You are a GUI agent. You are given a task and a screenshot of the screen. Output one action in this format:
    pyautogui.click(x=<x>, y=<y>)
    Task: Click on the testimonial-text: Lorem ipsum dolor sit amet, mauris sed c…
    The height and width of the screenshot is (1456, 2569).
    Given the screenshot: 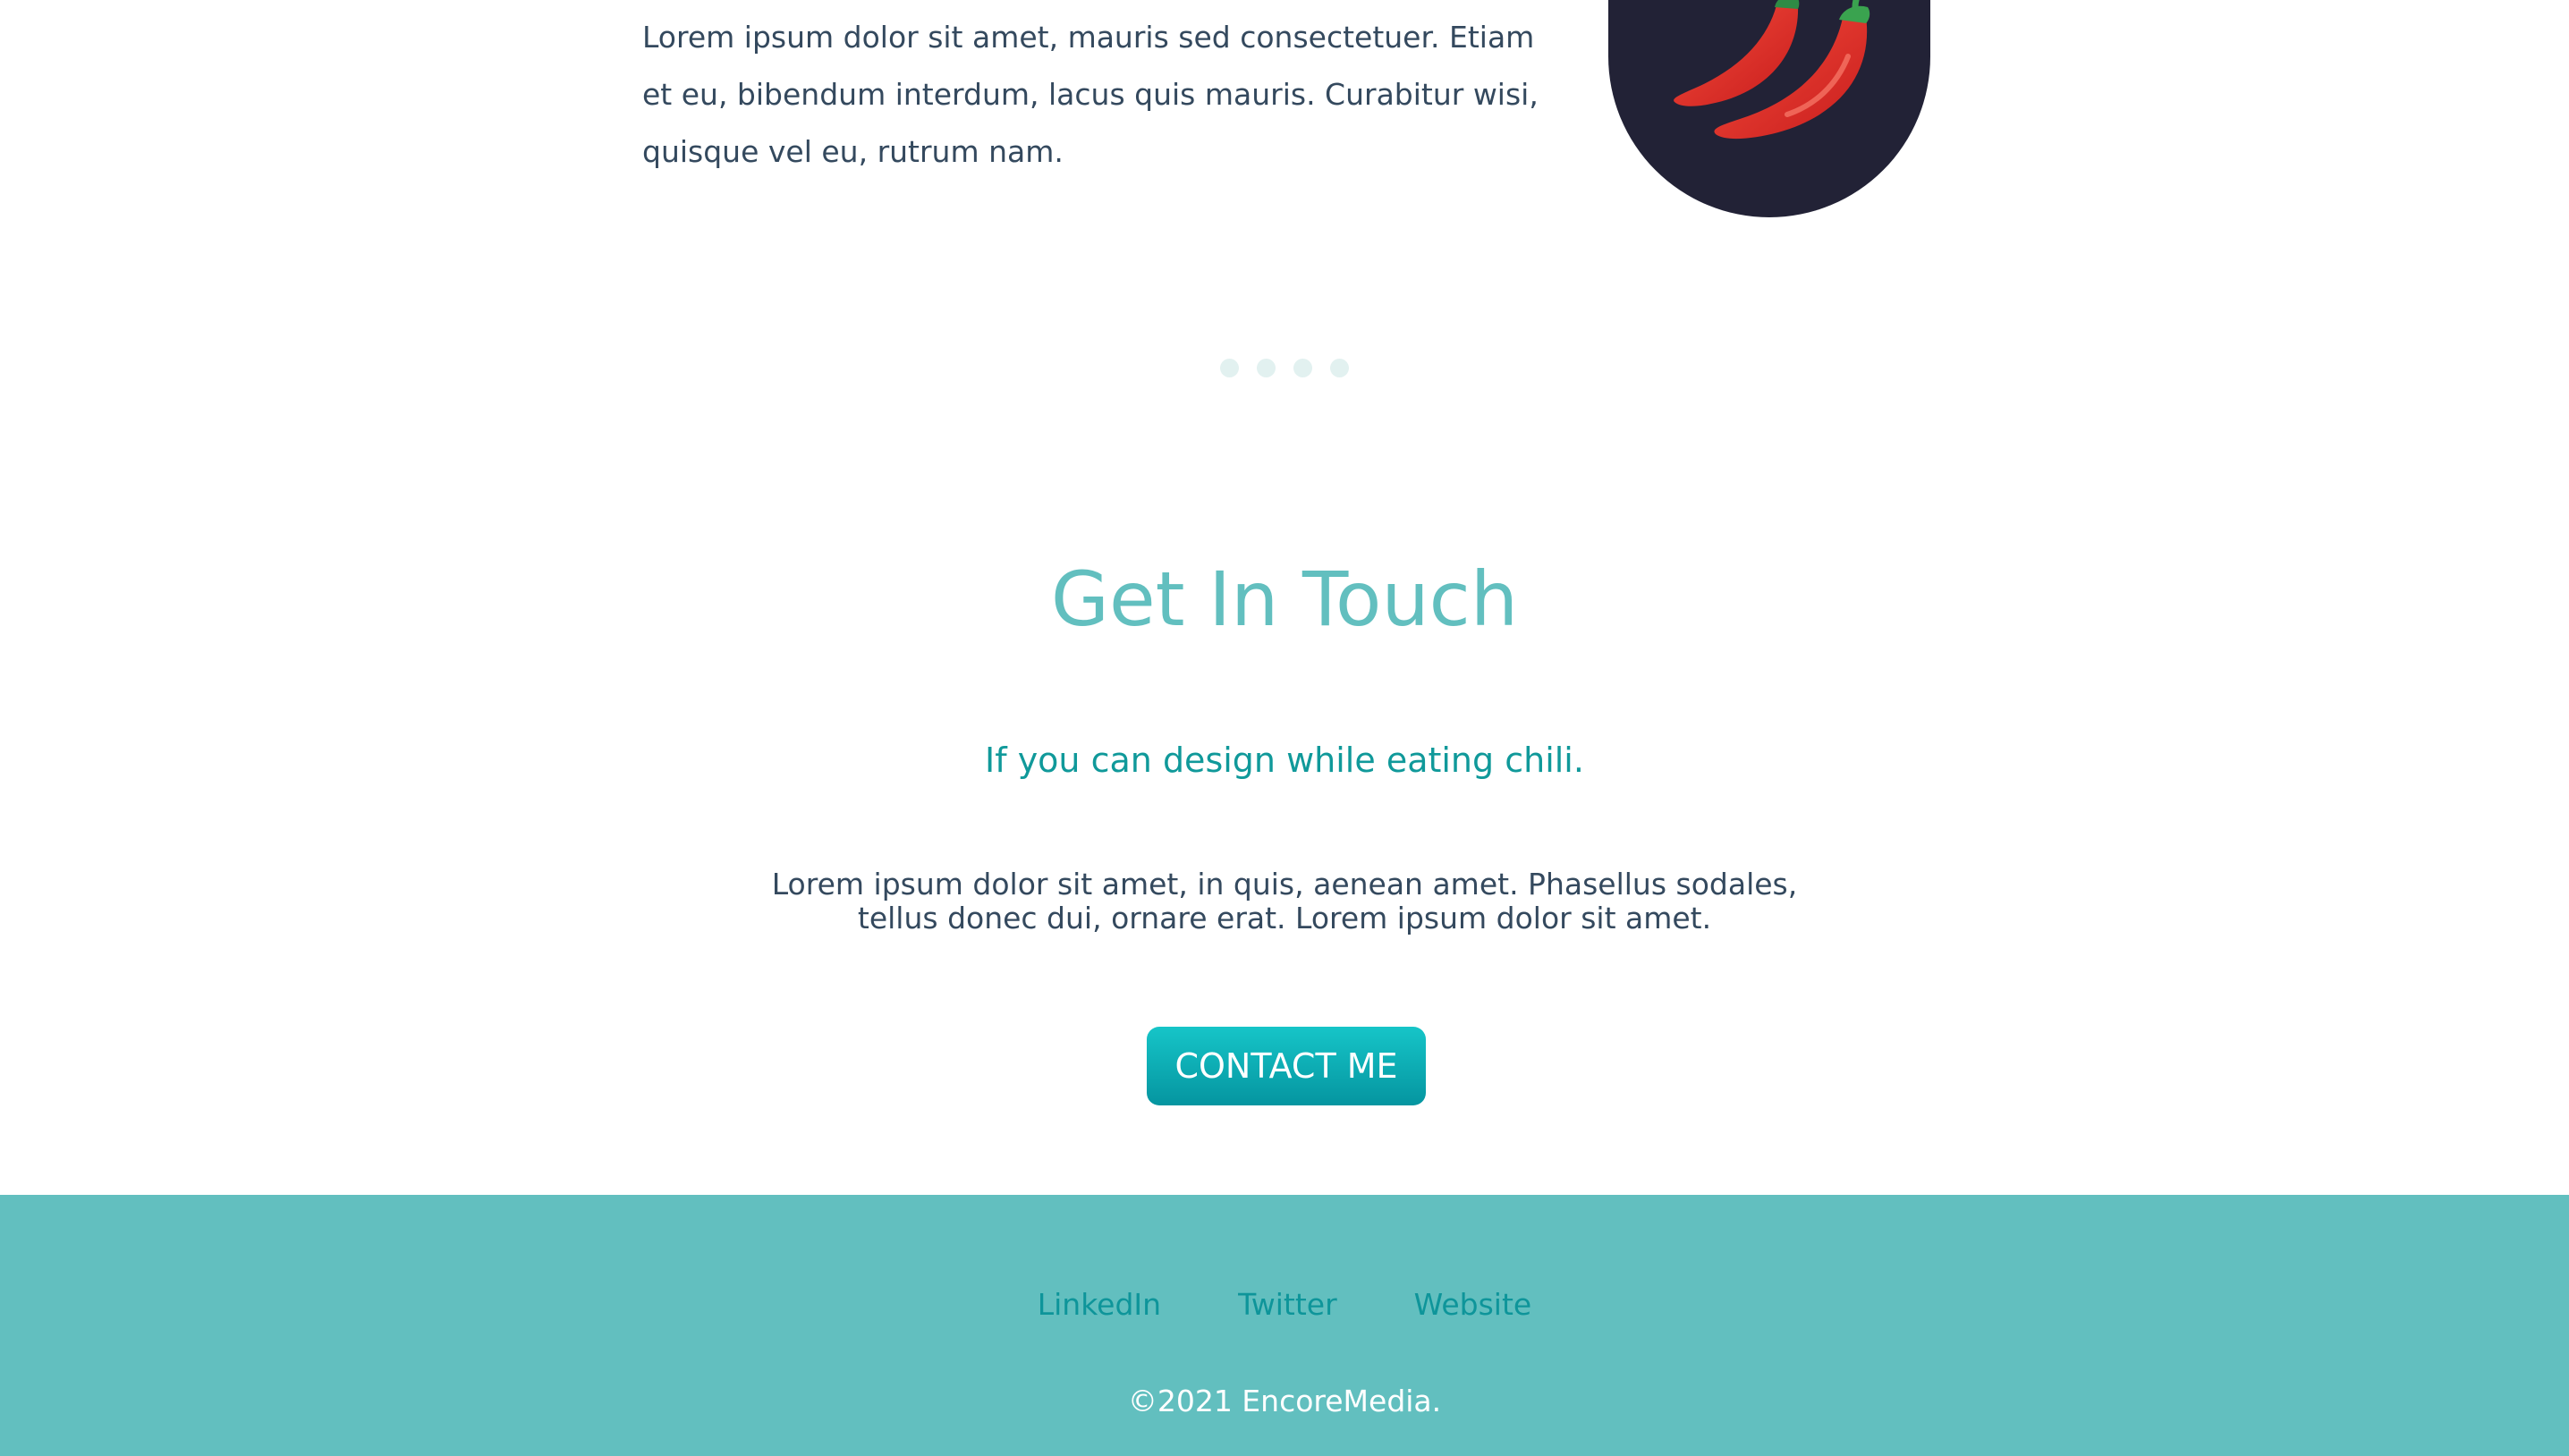 What is the action you would take?
    pyautogui.click(x=1091, y=94)
    